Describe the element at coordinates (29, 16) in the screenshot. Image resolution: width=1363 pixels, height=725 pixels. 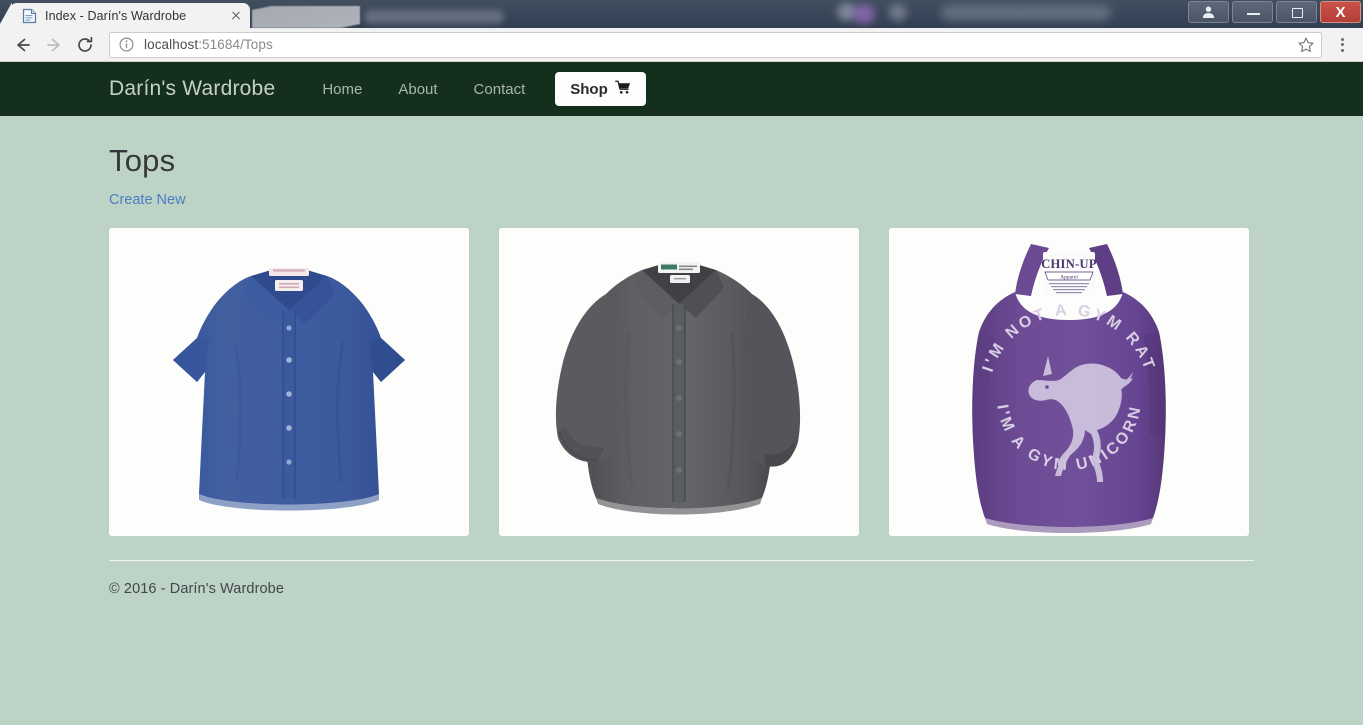
I see `page-icon` at that location.